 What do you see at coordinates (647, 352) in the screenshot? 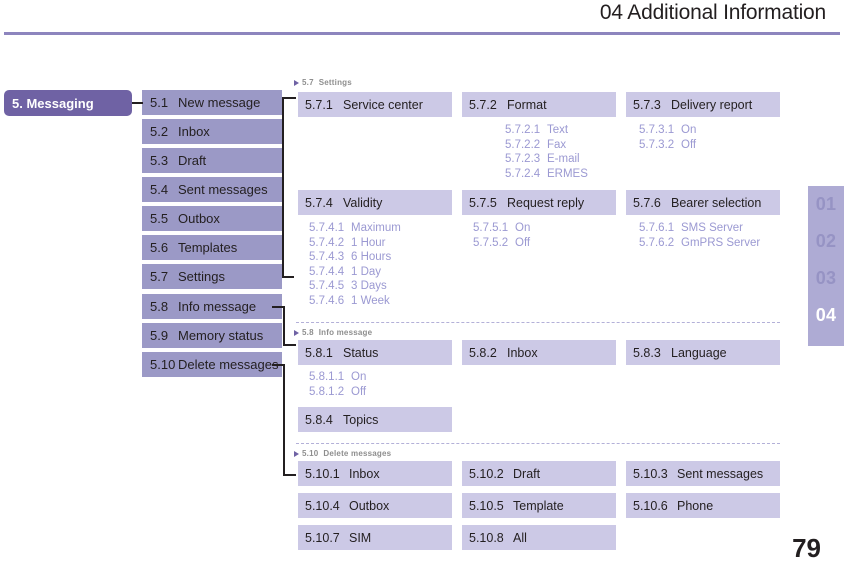
I see `node-5-8-3-number: 5.8.3` at bounding box center [647, 352].